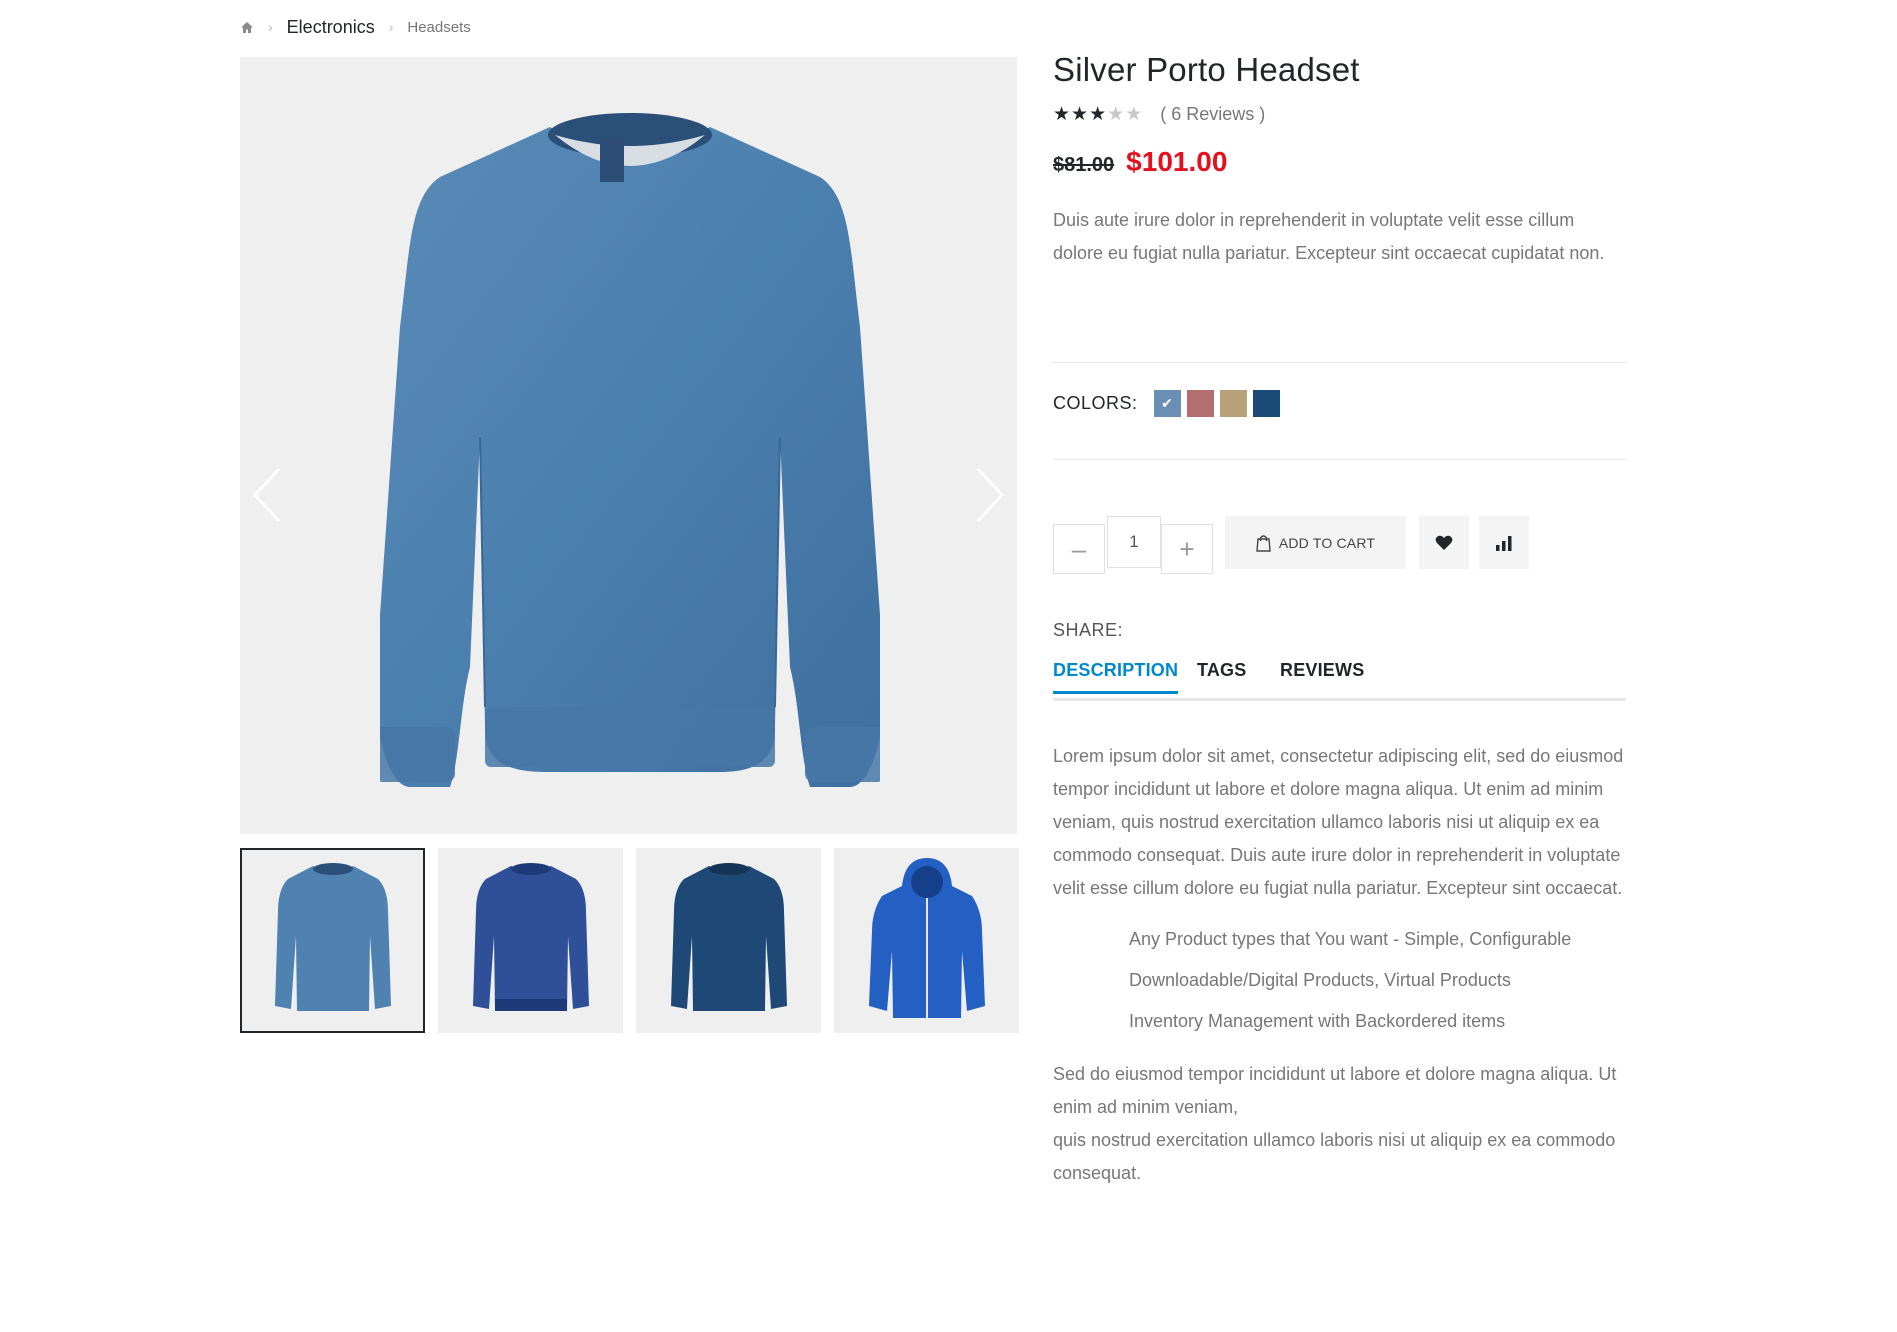  Describe the element at coordinates (630, 450) in the screenshot. I see `sweater-image` at that location.